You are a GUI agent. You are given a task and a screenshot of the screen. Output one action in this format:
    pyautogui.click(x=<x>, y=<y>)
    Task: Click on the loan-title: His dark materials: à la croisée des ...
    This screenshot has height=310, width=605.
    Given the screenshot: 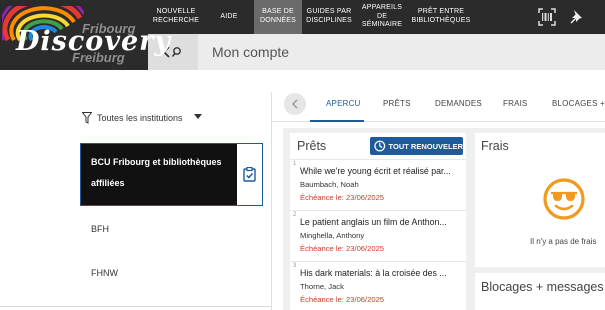 What is the action you would take?
    pyautogui.click(x=381, y=273)
    